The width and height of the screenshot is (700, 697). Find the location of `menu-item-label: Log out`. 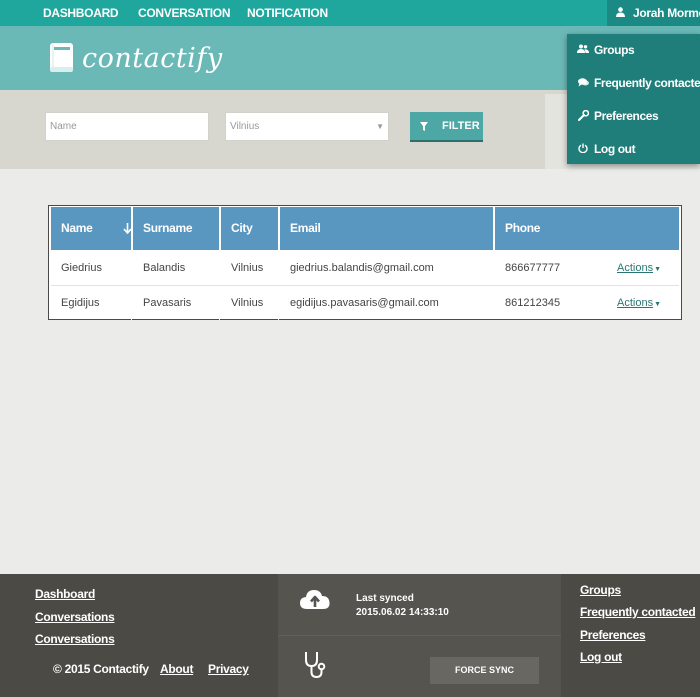

menu-item-label: Log out is located at coordinates (615, 149).